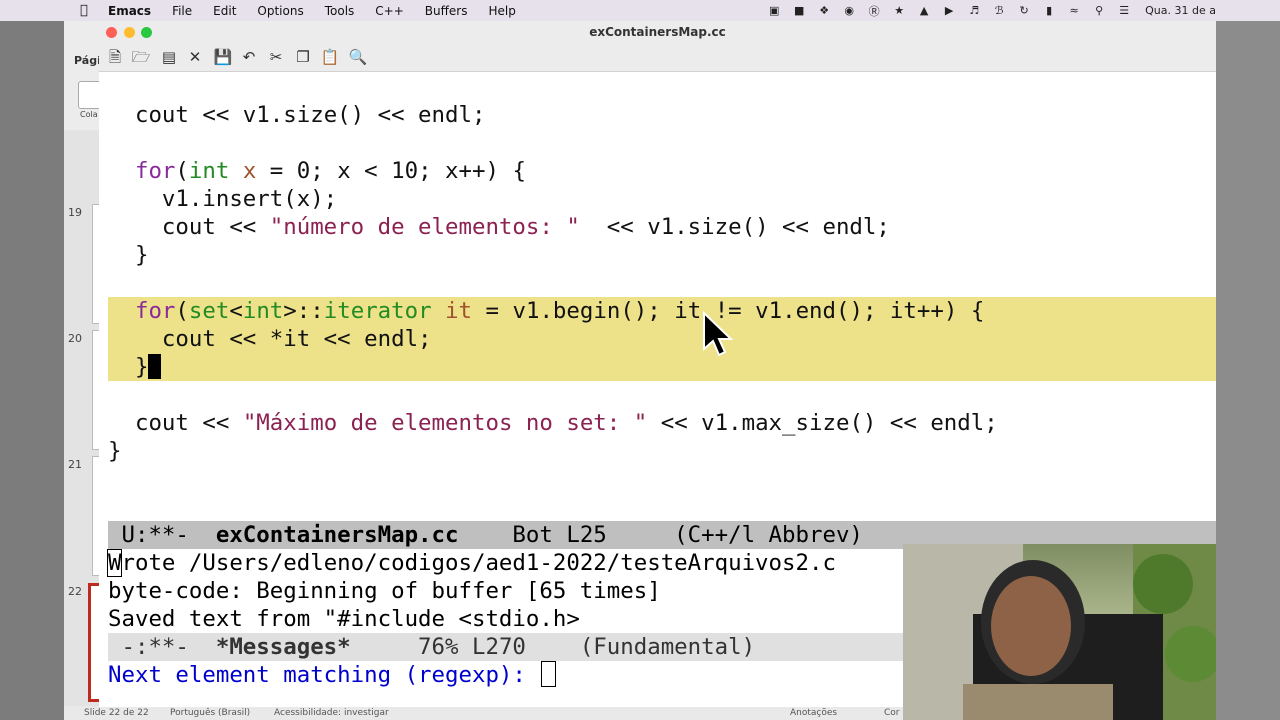 The image size is (1280, 720). What do you see at coordinates (1248, 370) in the screenshot?
I see `background-desktop` at bounding box center [1248, 370].